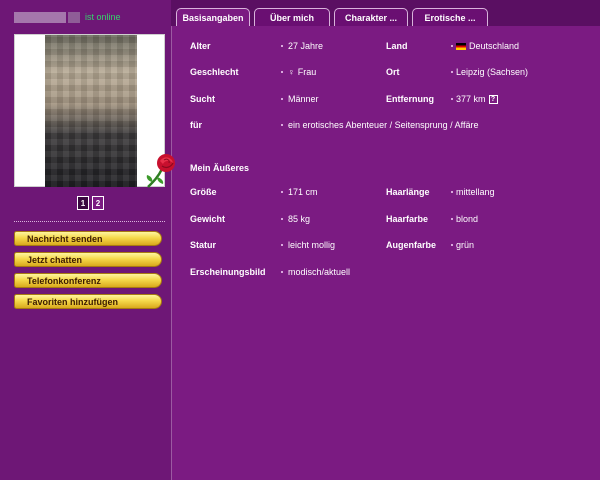  Describe the element at coordinates (386, 272) in the screenshot. I see `row-erscheinungsbild: Erscheinungsbild modisch/aktuell` at that location.